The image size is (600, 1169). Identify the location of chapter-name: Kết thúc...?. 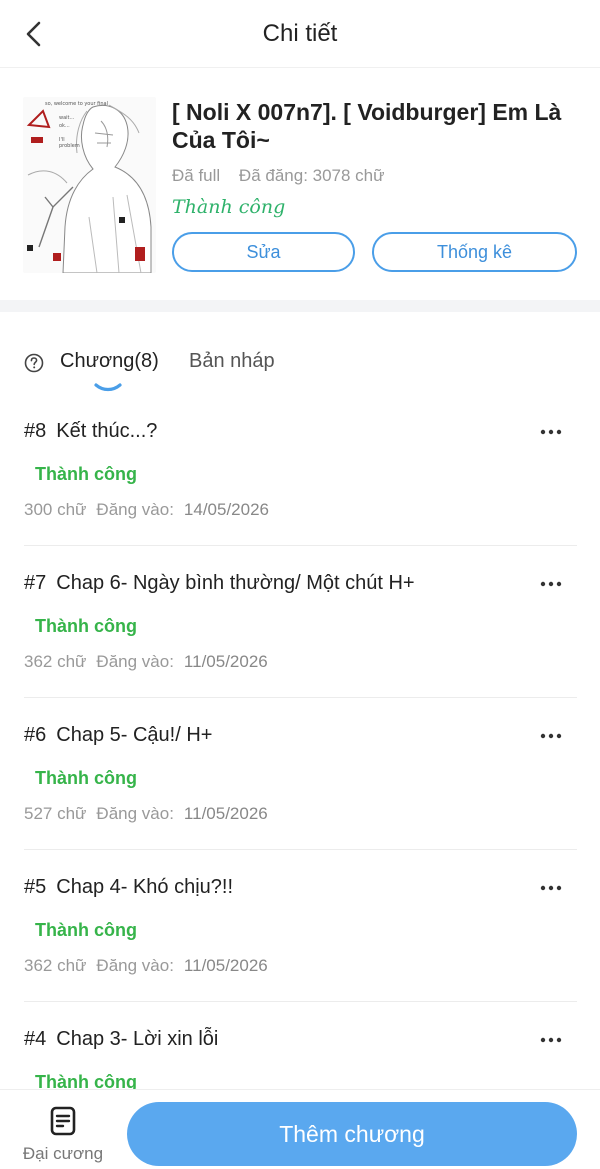
(107, 431).